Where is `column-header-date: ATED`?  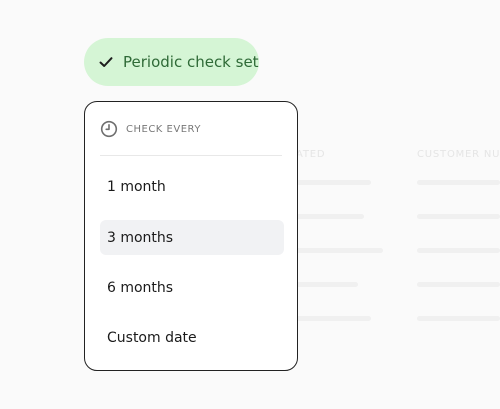
column-header-date: ATED is located at coordinates (311, 154).